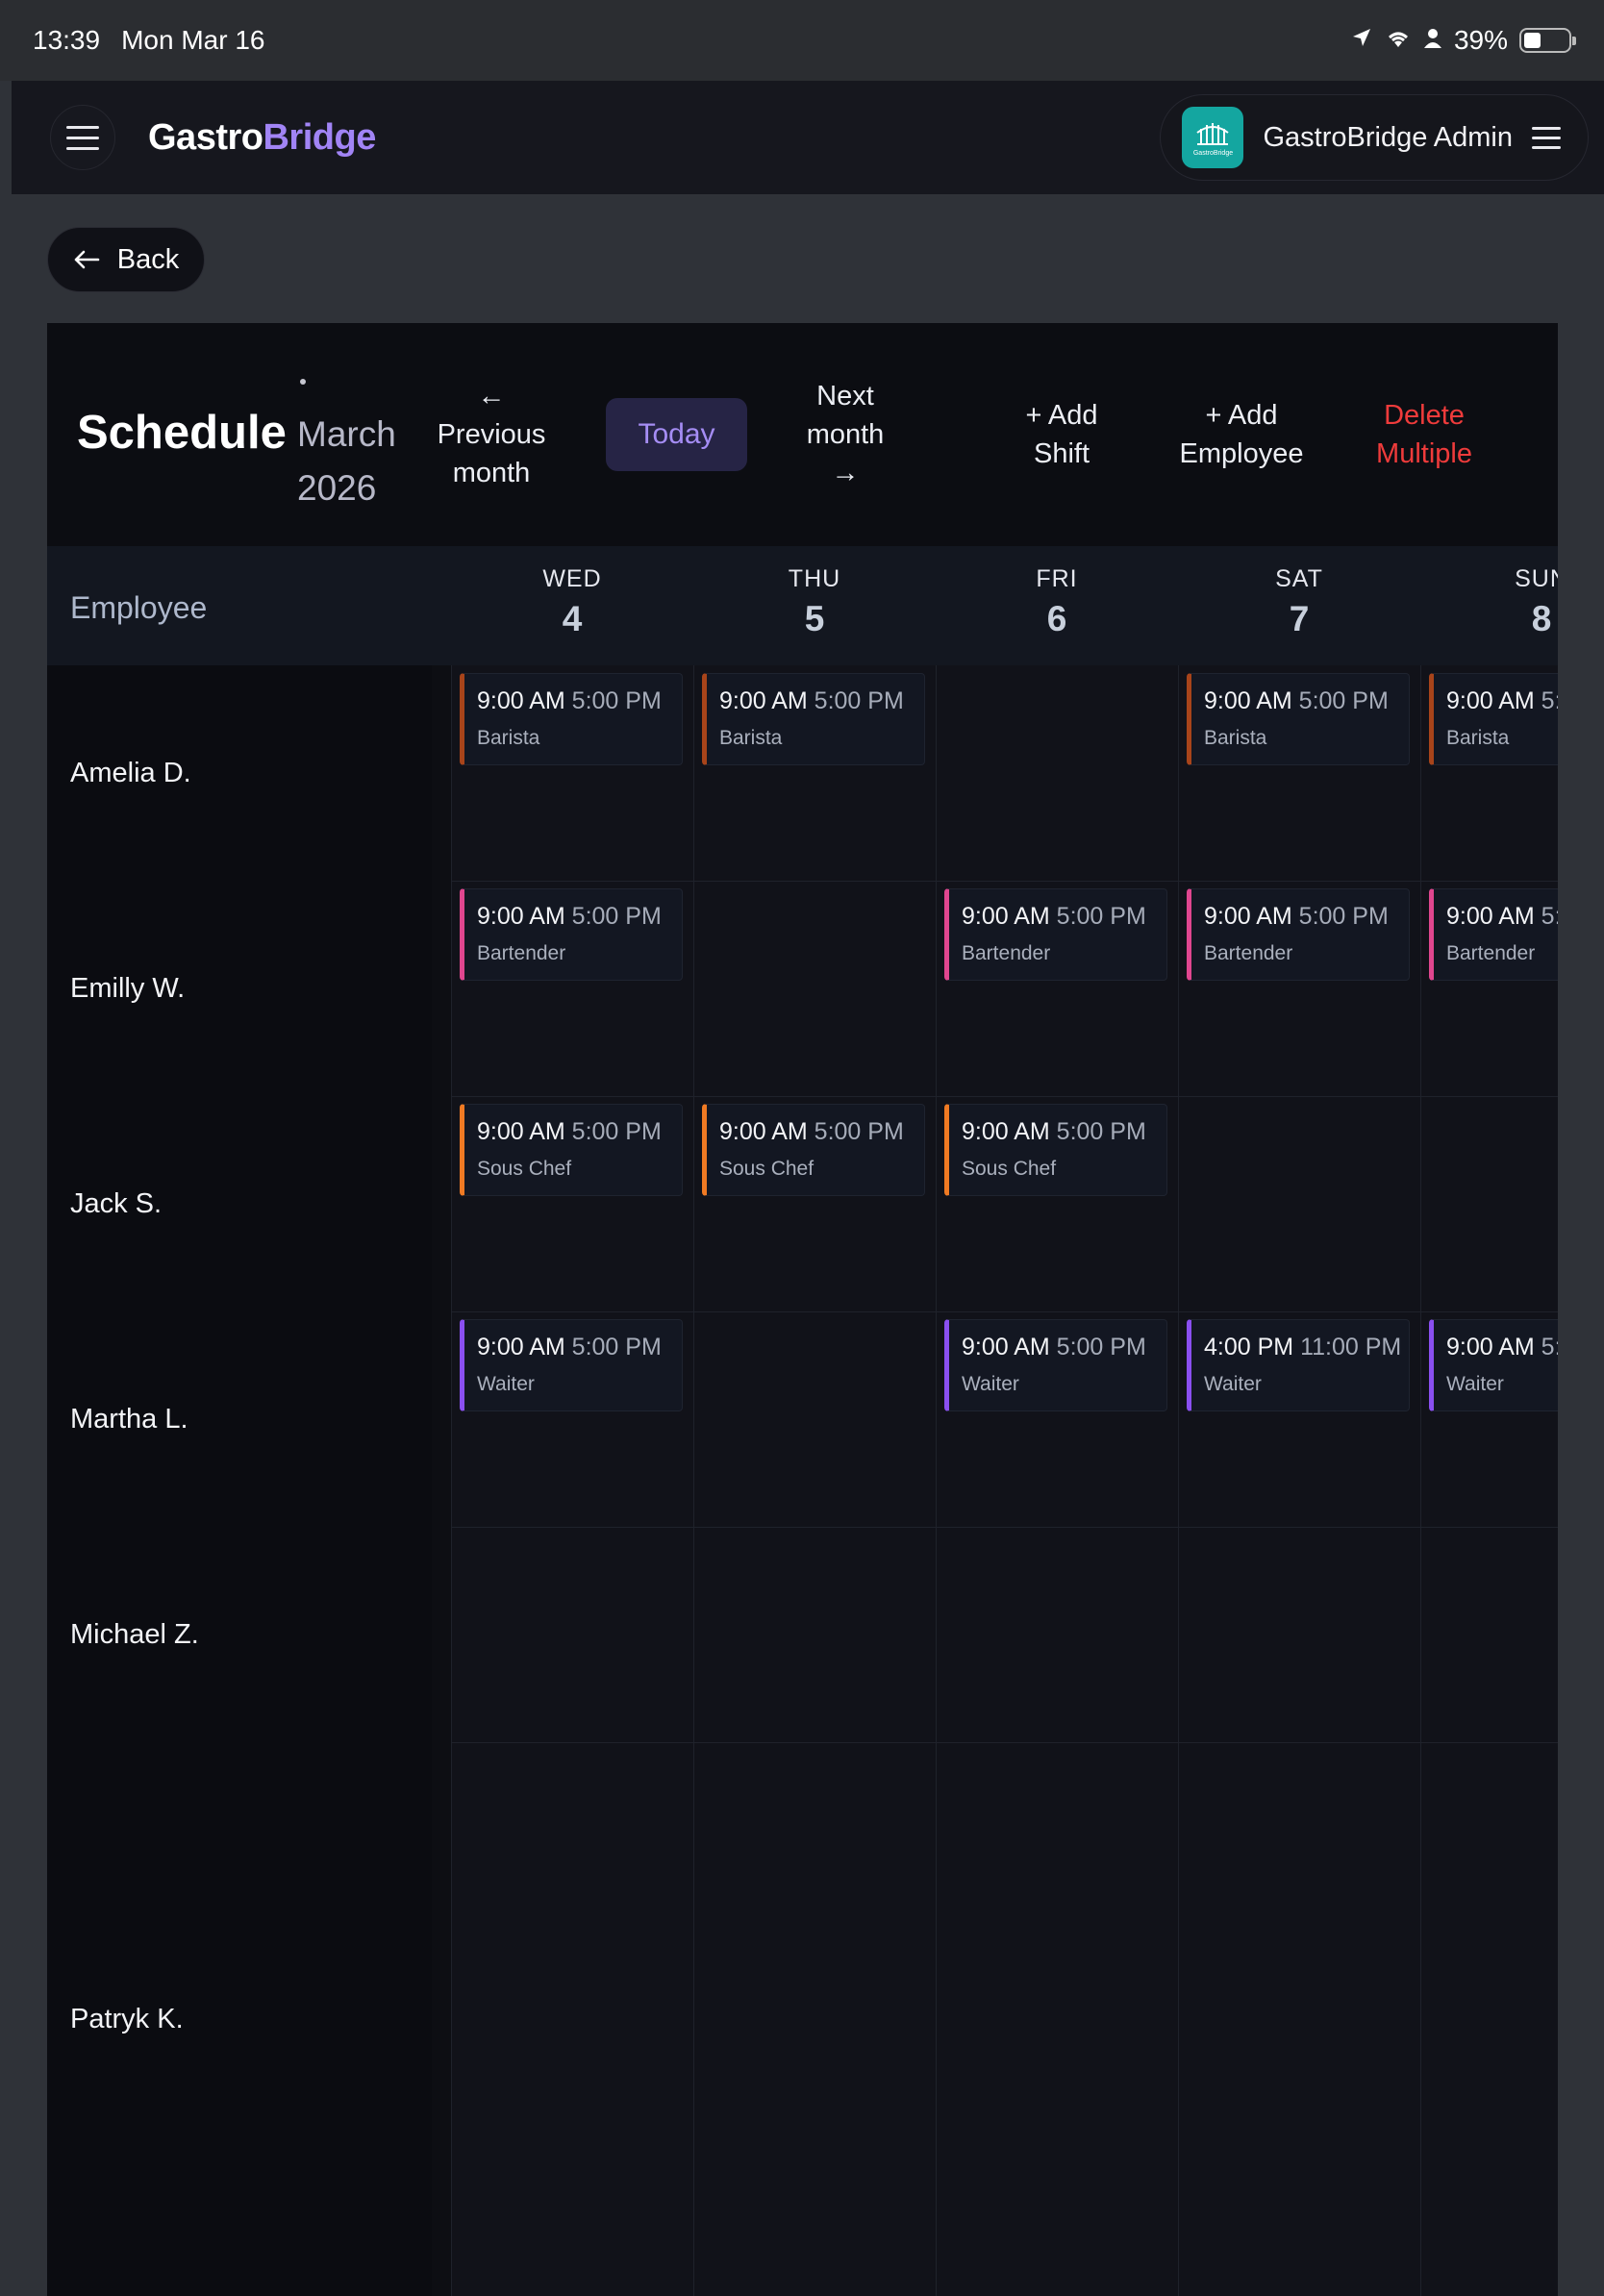 The width and height of the screenshot is (1604, 2296). I want to click on admin-account-button: GastroBridge GastroBridge Admin, so click(1374, 137).